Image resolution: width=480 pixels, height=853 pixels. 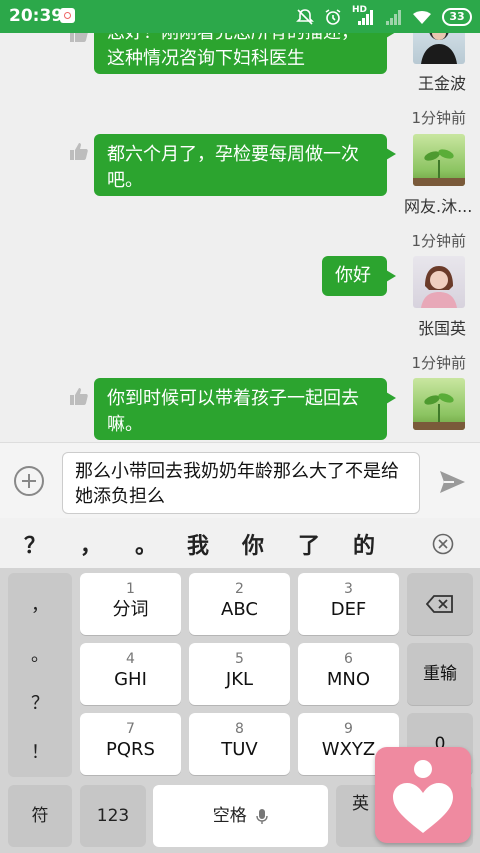 I want to click on space-key: 空格, so click(x=240, y=816).